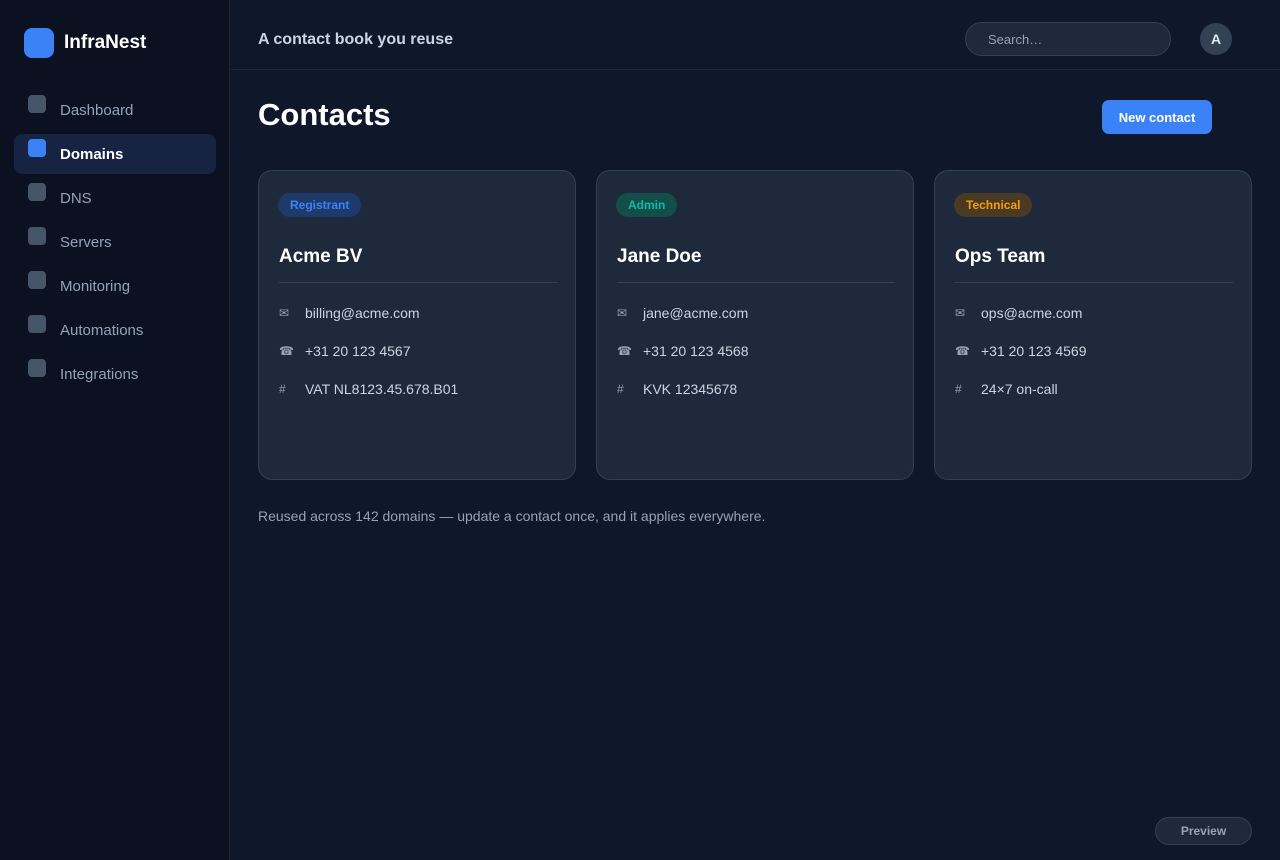 Image resolution: width=1280 pixels, height=860 pixels. I want to click on sidebar-item-label: DNS, so click(76, 198).